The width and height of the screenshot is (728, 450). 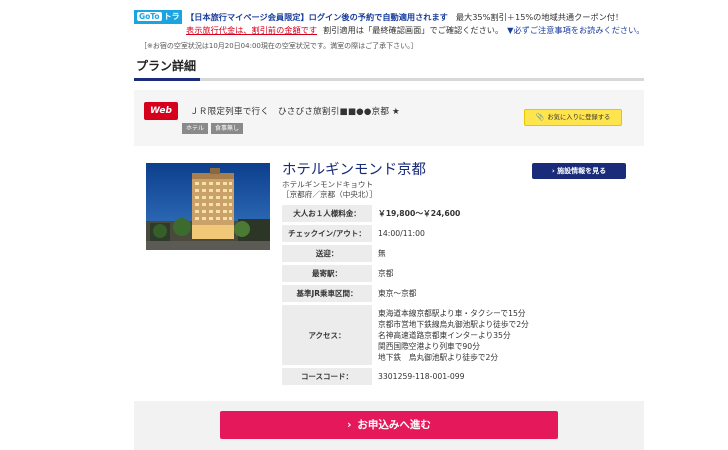 What do you see at coordinates (158, 22) in the screenshot?
I see `goto-travel-logo: GoTo トラベル` at bounding box center [158, 22].